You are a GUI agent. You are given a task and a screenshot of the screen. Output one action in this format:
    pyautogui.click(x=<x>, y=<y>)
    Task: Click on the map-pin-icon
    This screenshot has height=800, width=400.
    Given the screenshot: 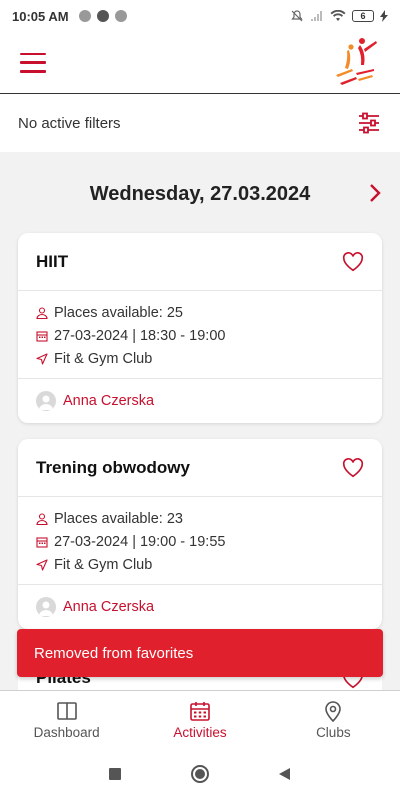 What is the action you would take?
    pyautogui.click(x=333, y=711)
    